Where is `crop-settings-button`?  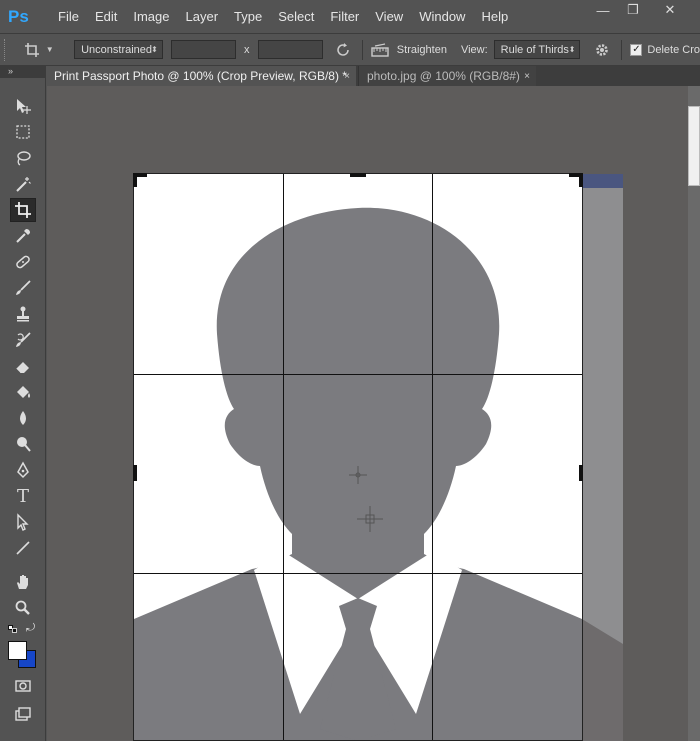
crop-settings-button is located at coordinates (601, 50).